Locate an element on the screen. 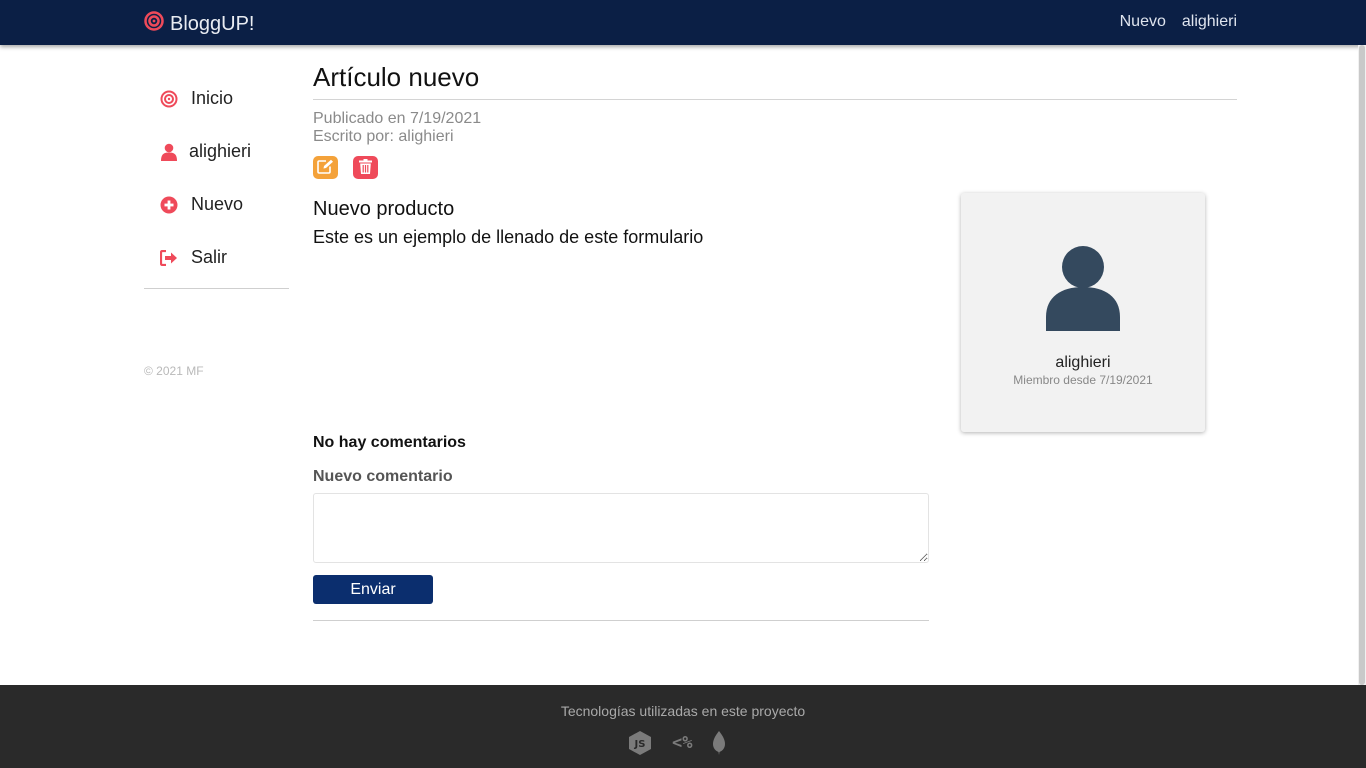 The image size is (1366, 768). author-card: alighieri Miembro desde 7/19/2021 is located at coordinates (1083, 312).